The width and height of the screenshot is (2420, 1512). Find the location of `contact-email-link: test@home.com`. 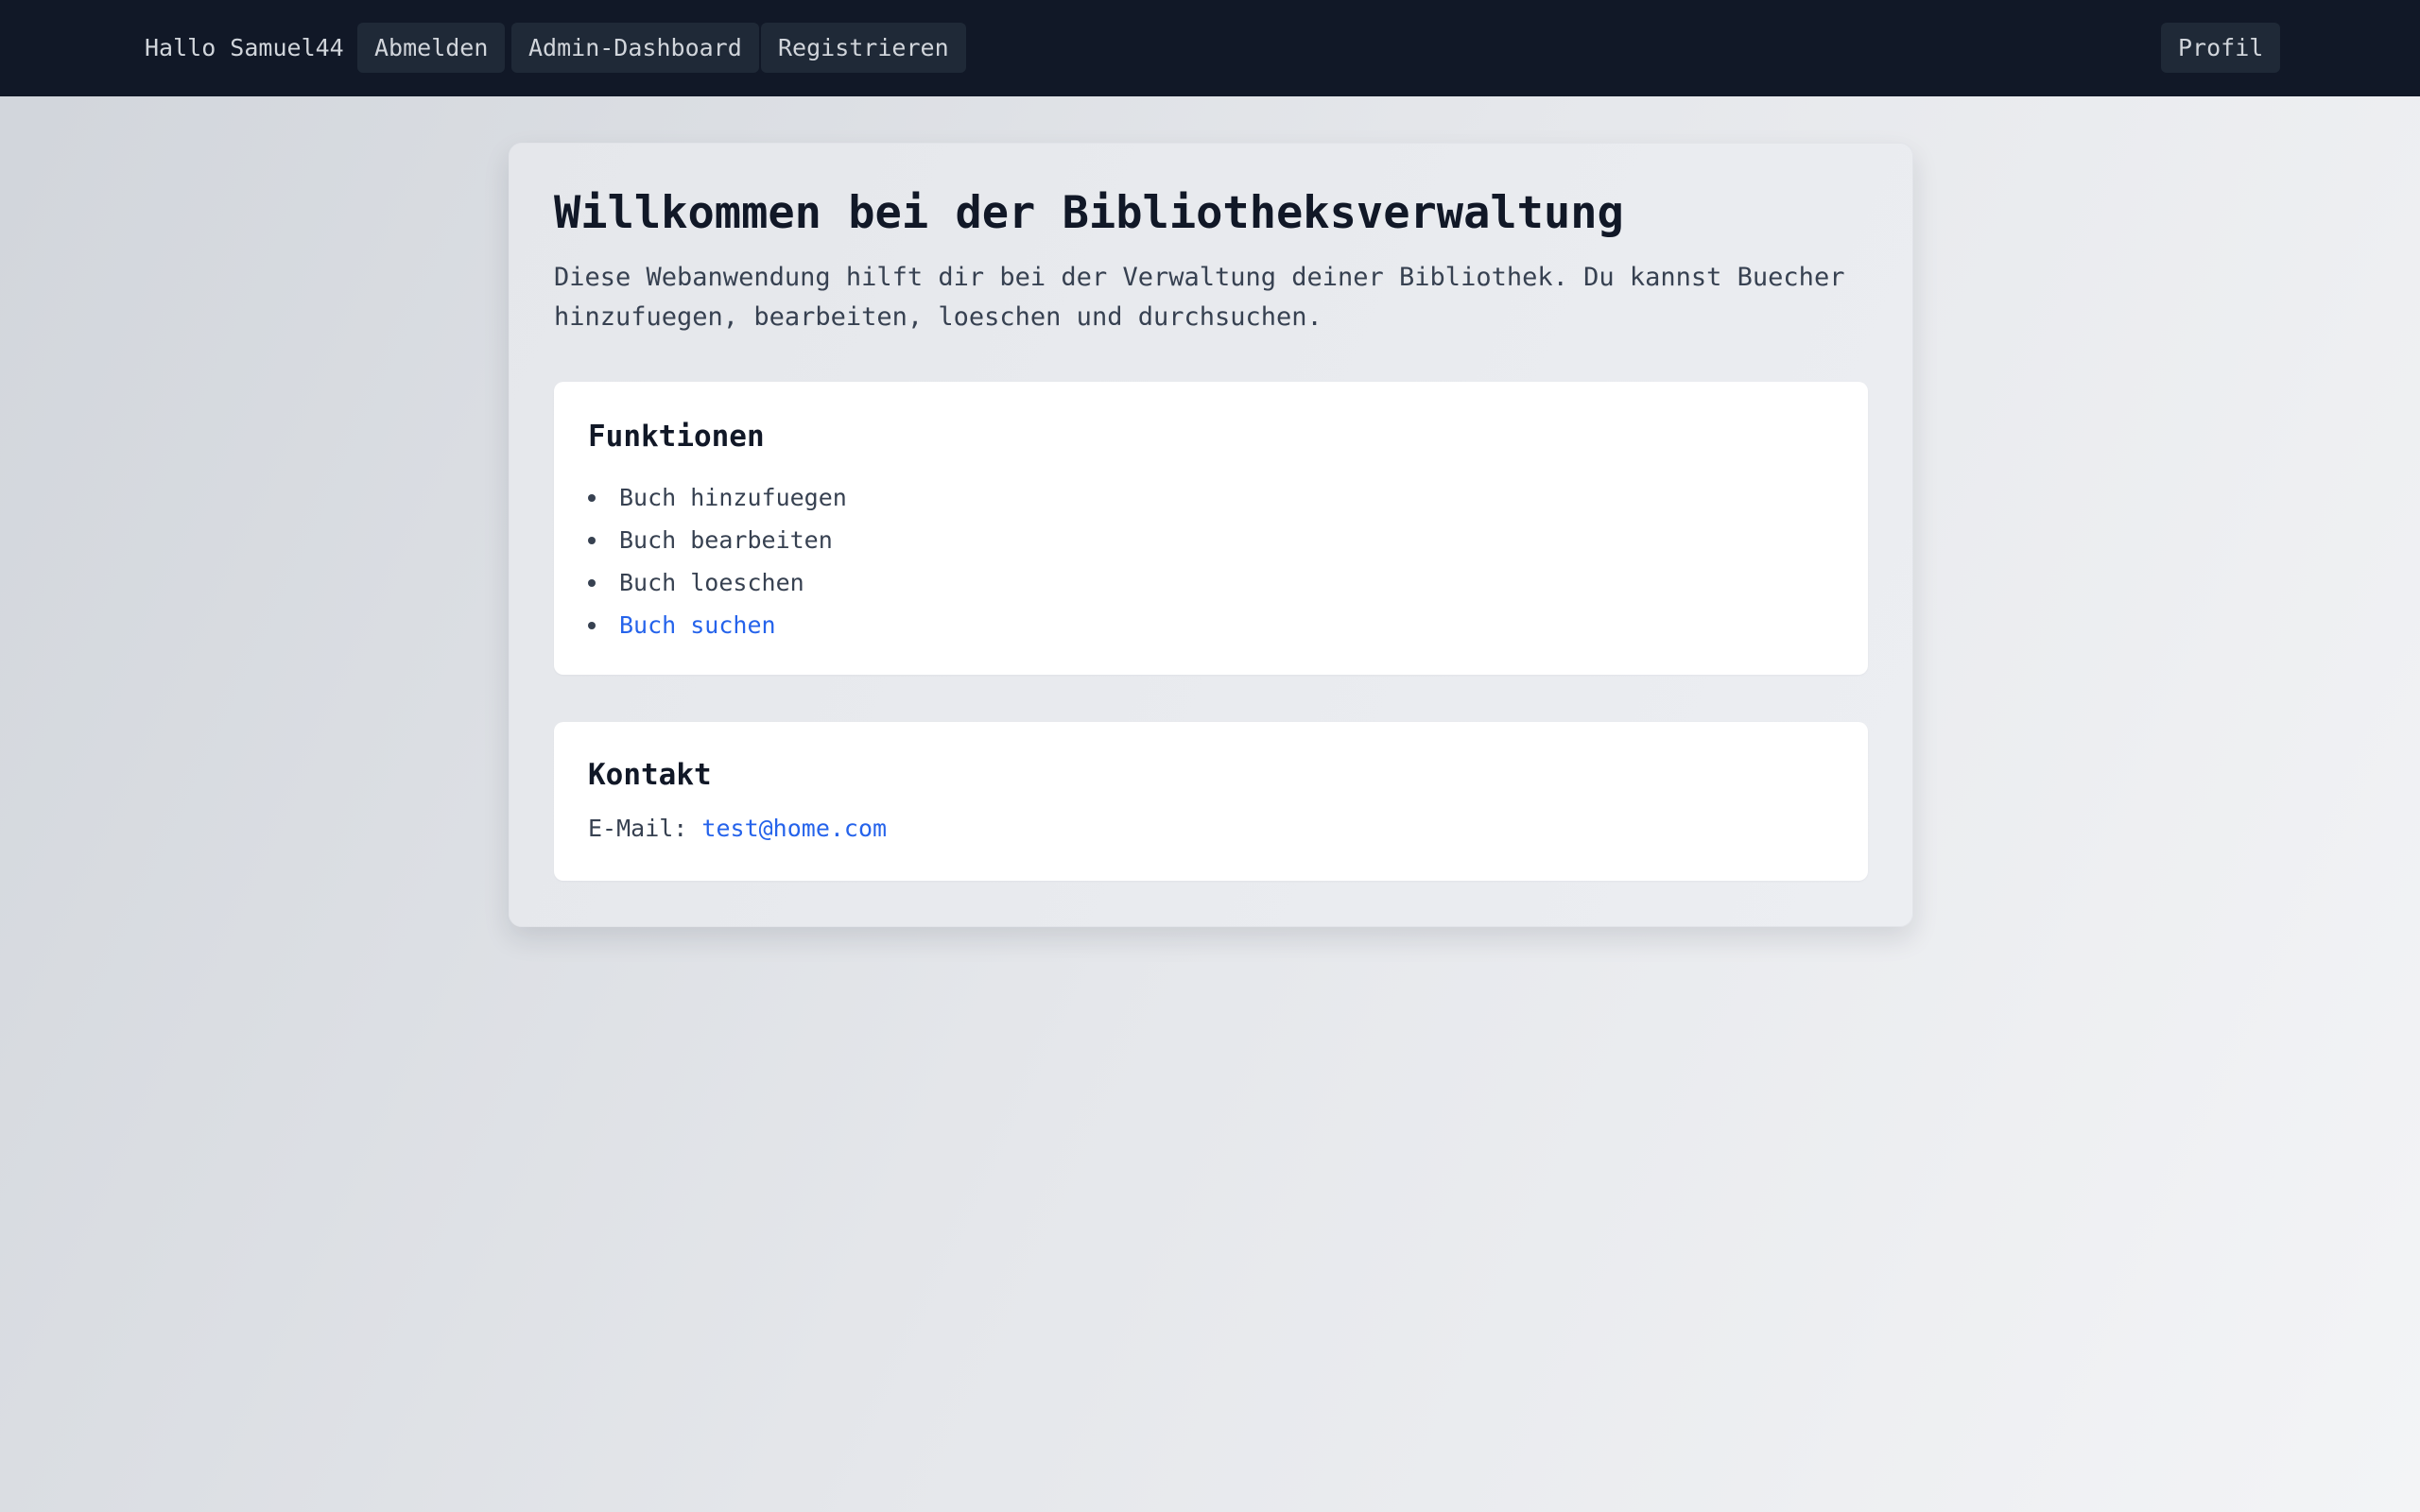

contact-email-link: test@home.com is located at coordinates (794, 828).